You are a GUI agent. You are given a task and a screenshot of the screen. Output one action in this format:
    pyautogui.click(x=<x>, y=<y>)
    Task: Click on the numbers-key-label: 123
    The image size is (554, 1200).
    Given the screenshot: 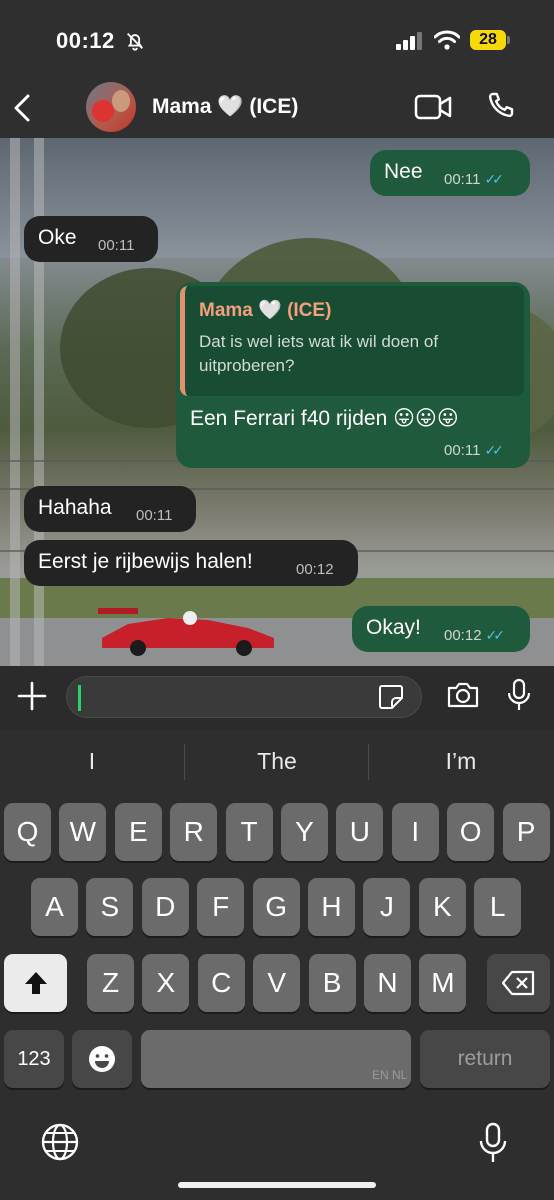 What is the action you would take?
    pyautogui.click(x=34, y=1059)
    